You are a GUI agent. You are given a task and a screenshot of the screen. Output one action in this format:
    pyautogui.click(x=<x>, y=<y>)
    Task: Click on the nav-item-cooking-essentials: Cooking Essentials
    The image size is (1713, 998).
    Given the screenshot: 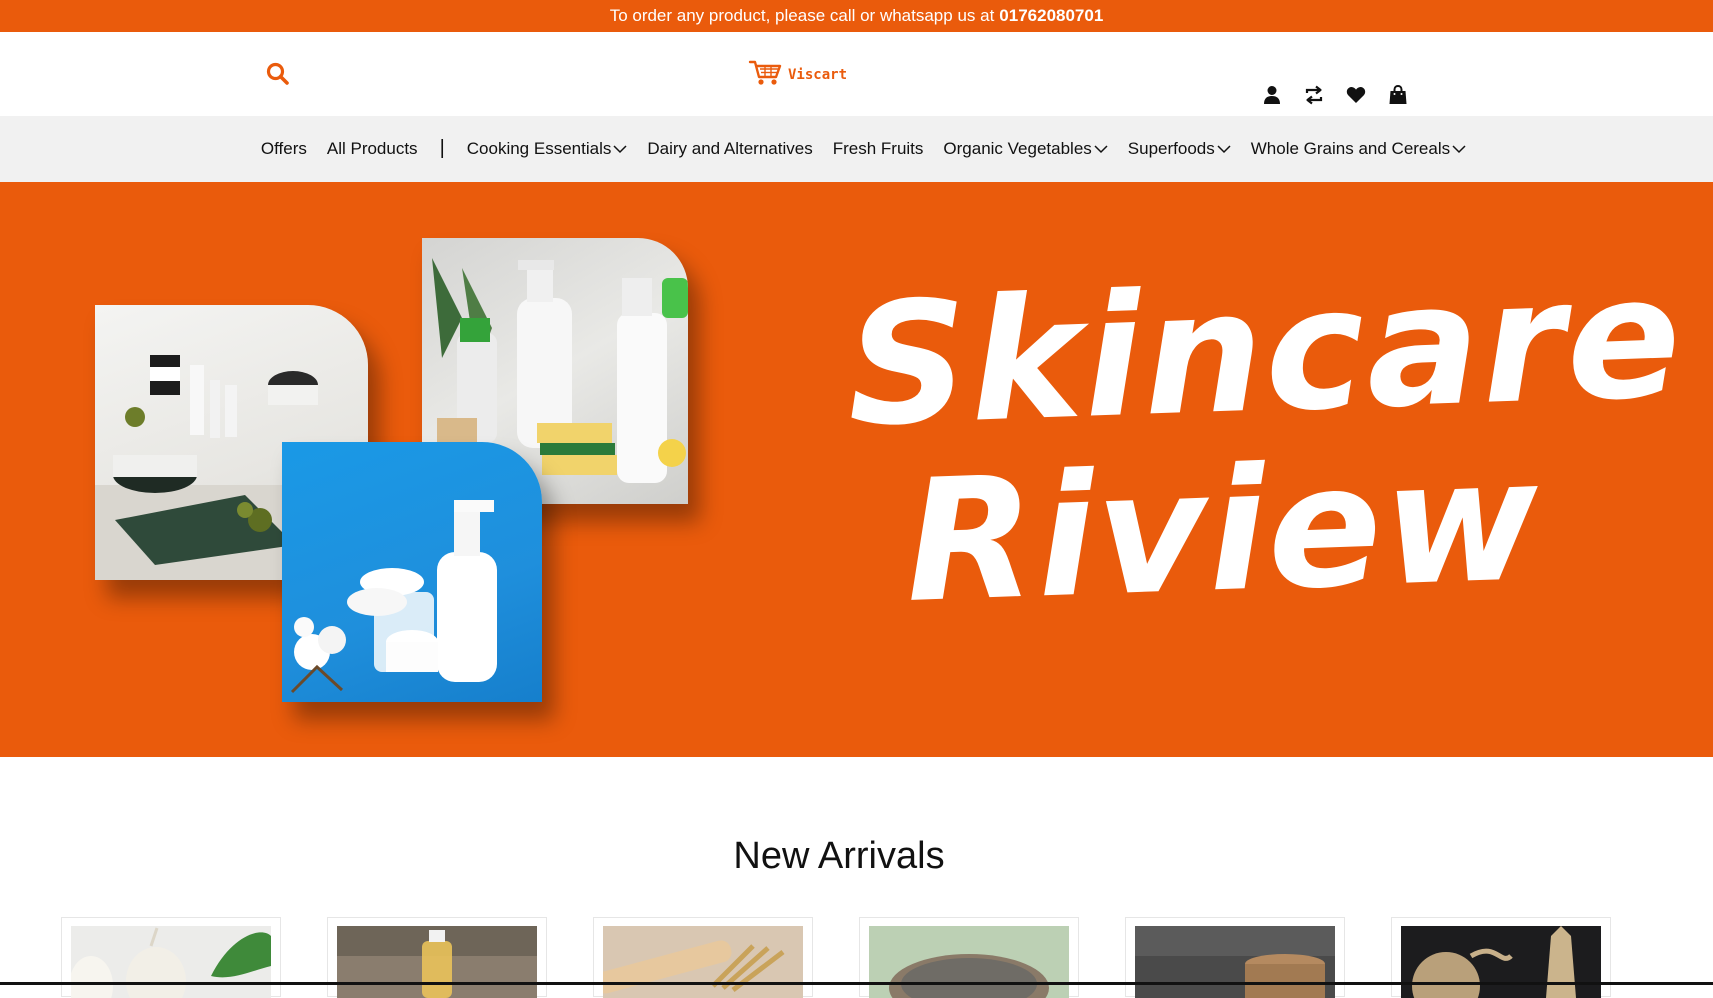 What is the action you would take?
    pyautogui.click(x=547, y=149)
    